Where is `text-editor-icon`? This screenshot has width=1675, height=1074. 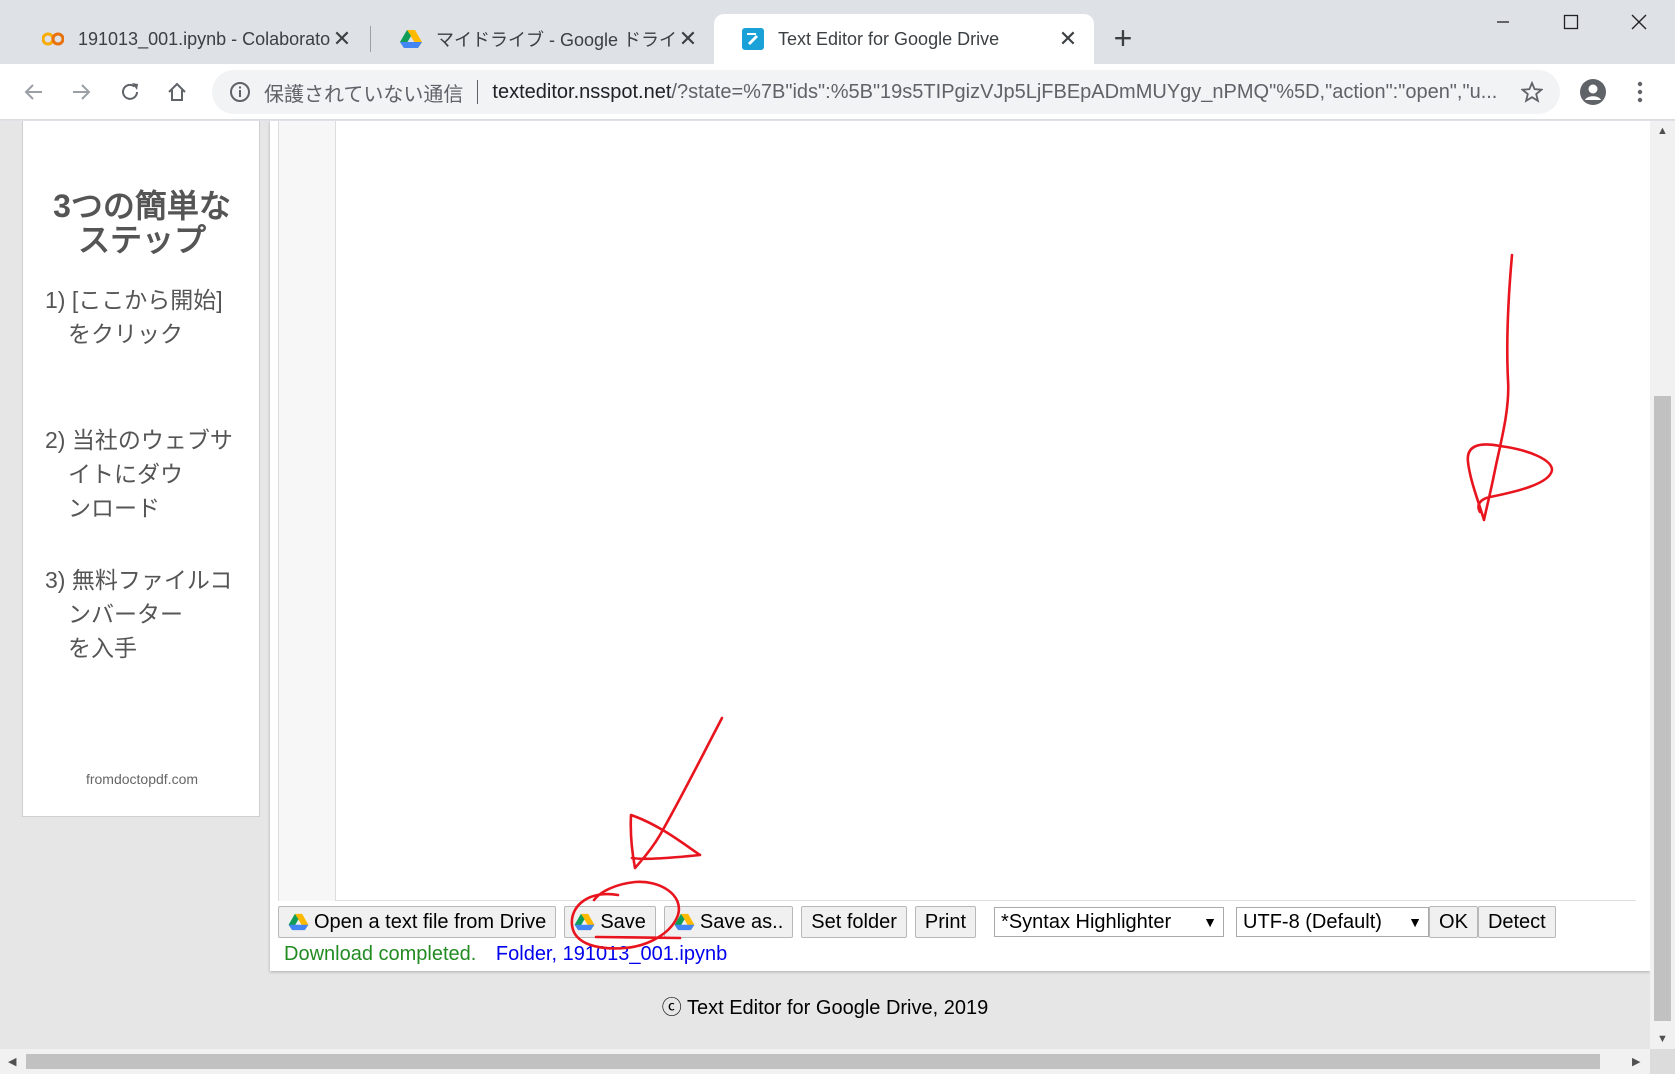
text-editor-icon is located at coordinates (753, 39).